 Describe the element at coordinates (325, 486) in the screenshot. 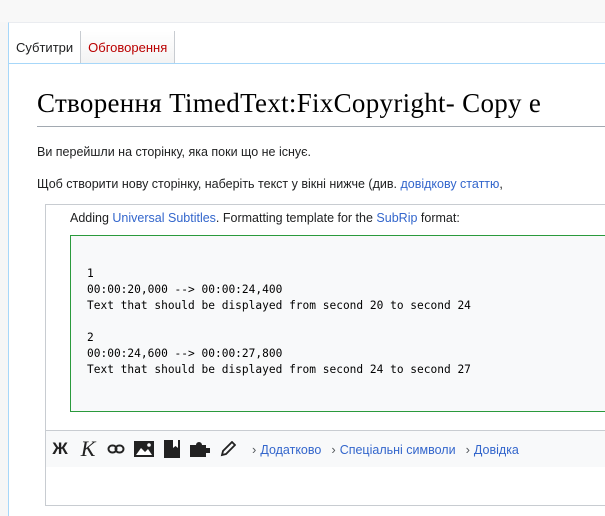

I see `edit-textarea` at that location.